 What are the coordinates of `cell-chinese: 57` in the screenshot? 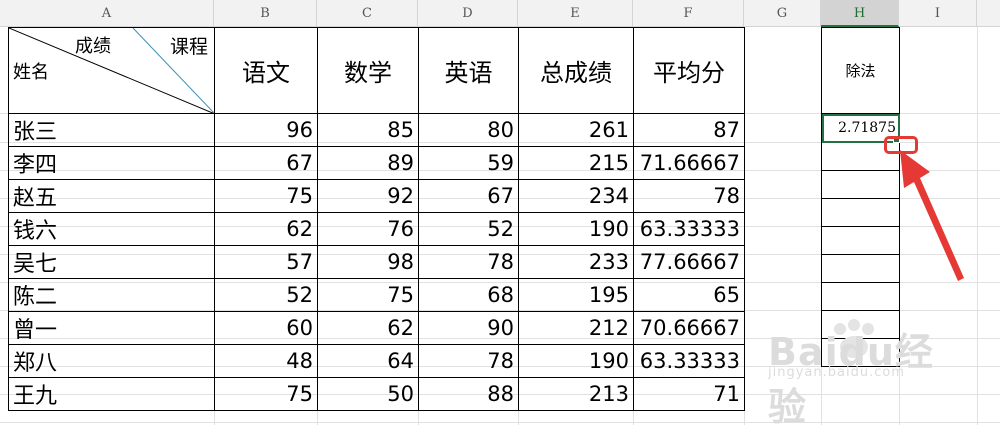 It's located at (266, 262).